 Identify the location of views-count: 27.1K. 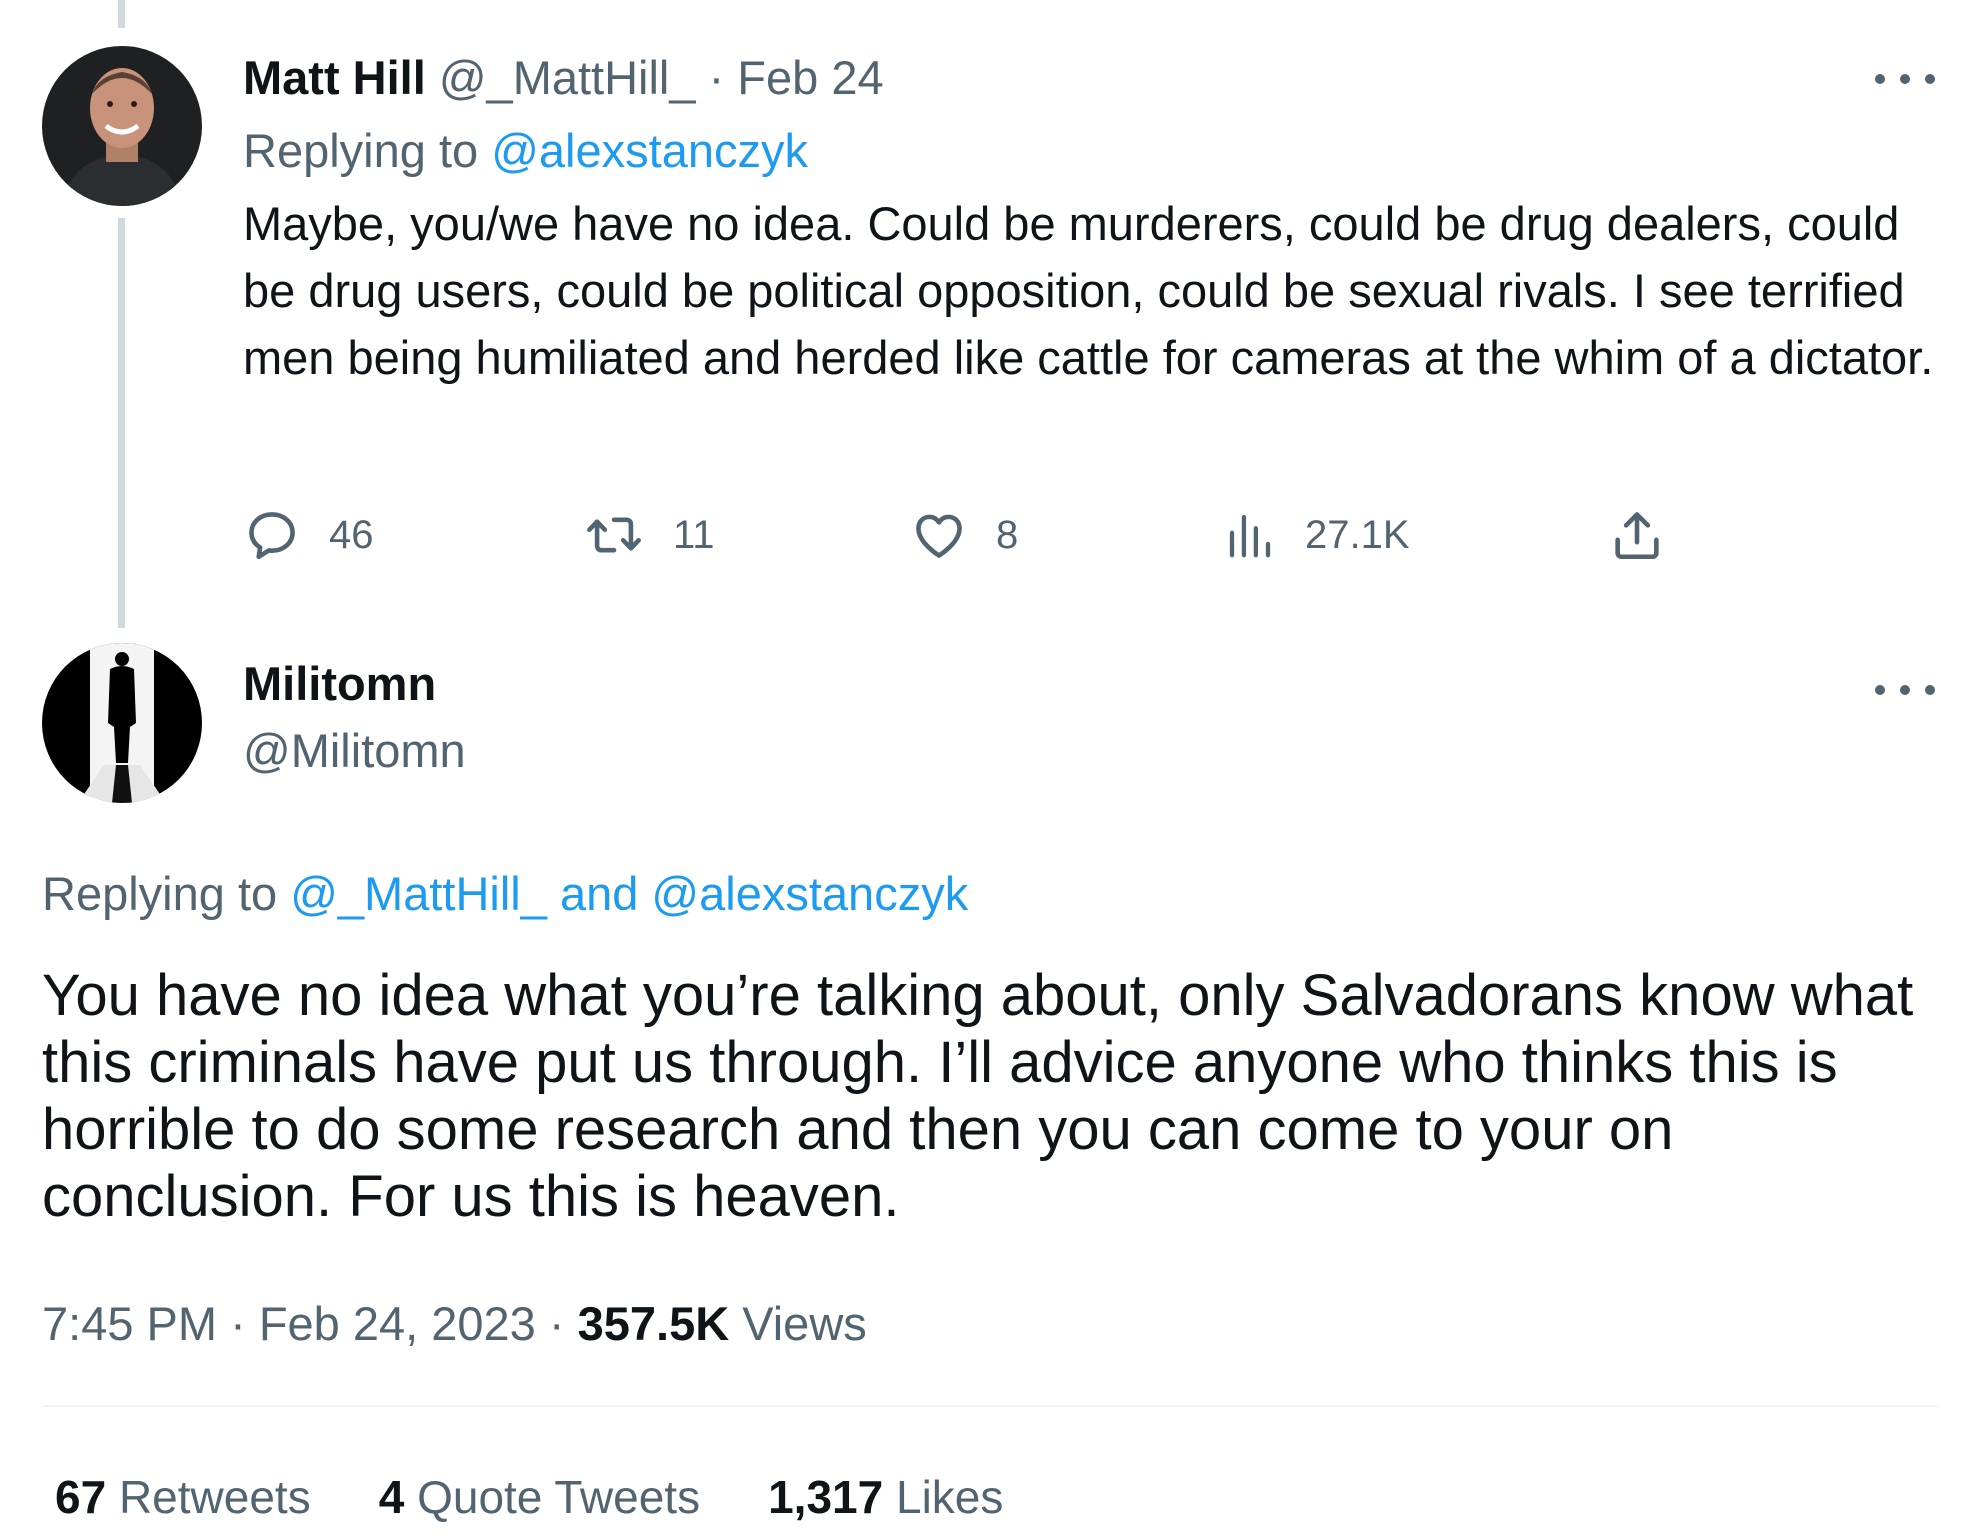
(1357, 534).